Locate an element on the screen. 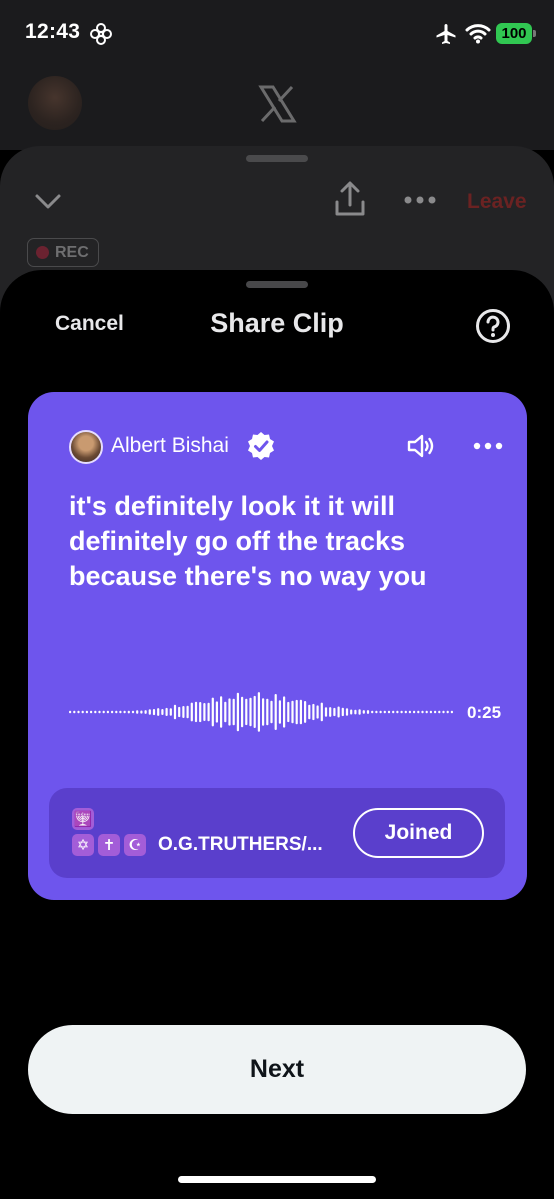  speaker-icon is located at coordinates (421, 446).